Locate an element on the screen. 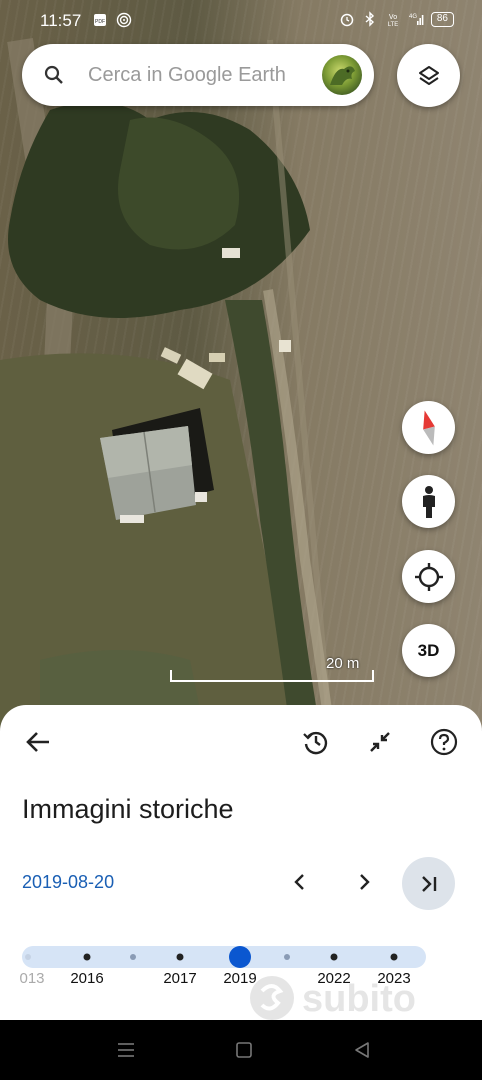  3d-label: 3D is located at coordinates (428, 650).